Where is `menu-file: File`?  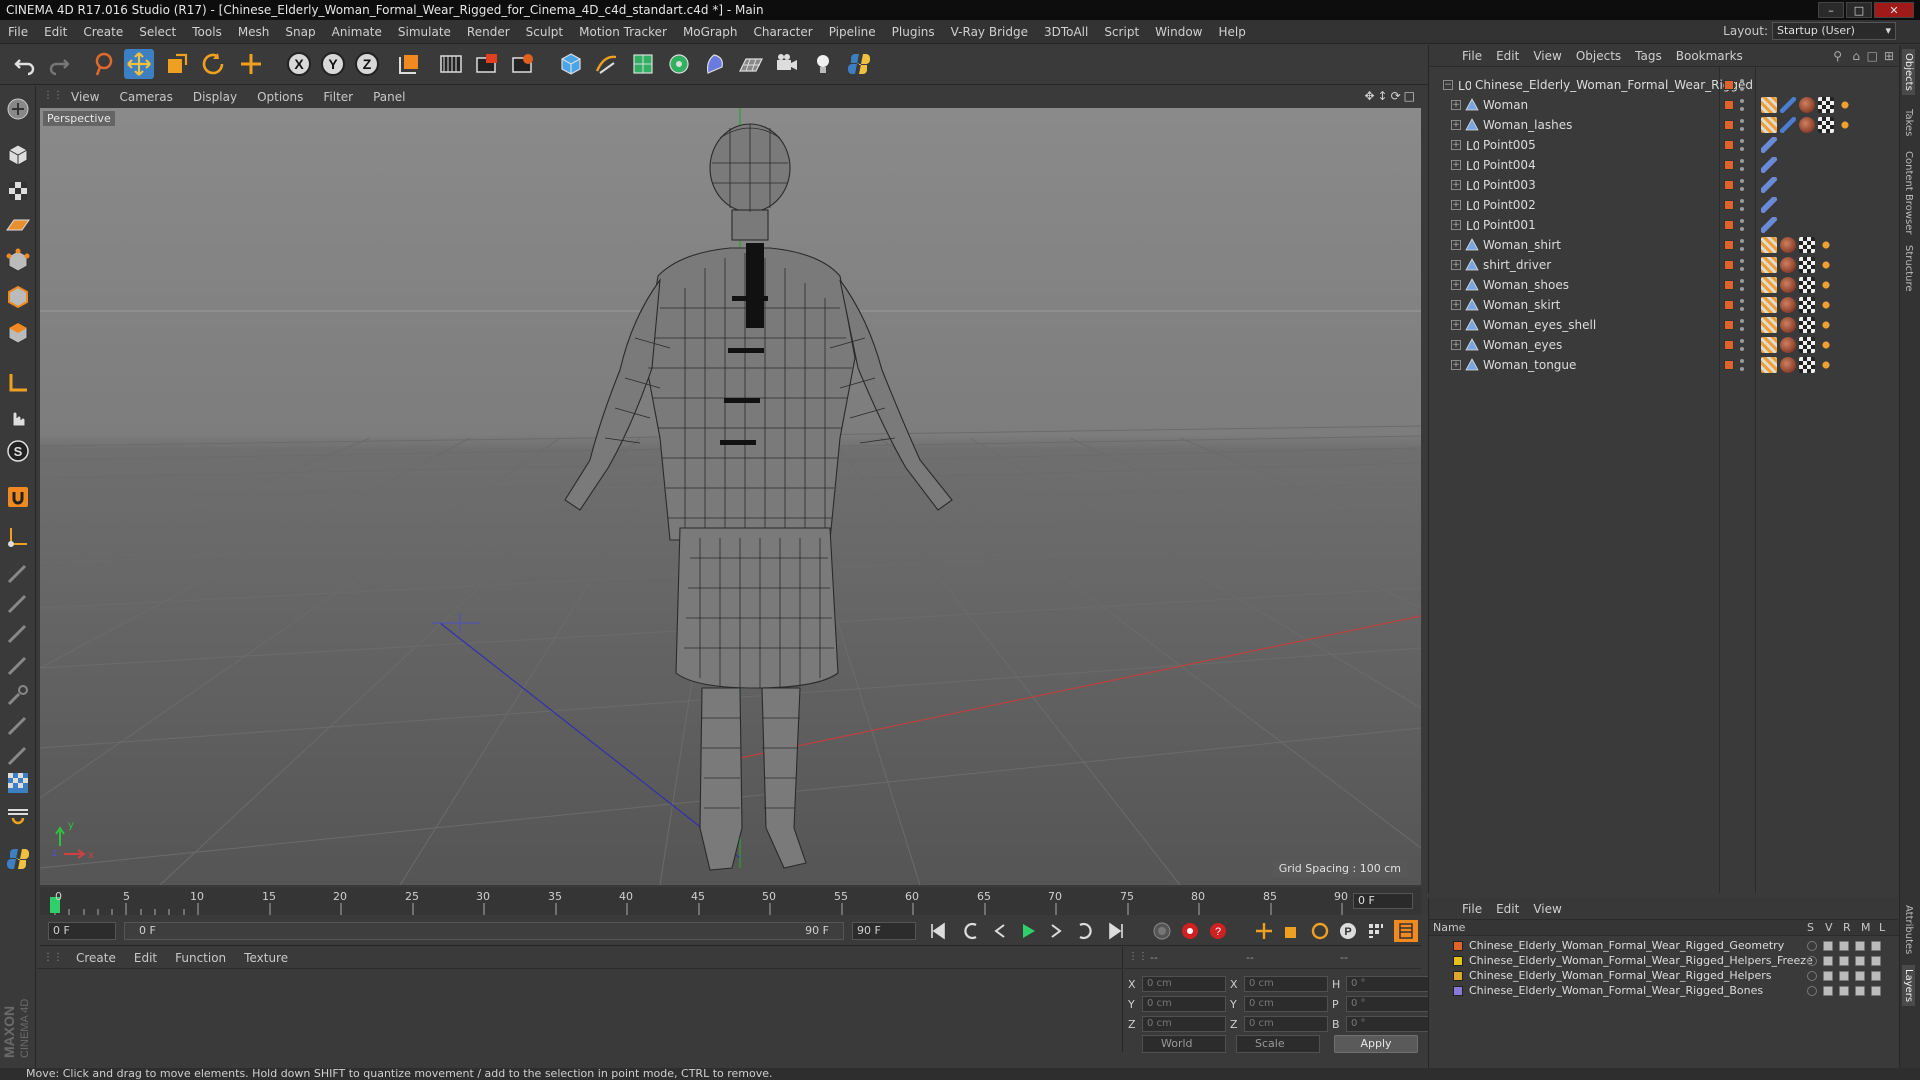
menu-file: File is located at coordinates (18, 32).